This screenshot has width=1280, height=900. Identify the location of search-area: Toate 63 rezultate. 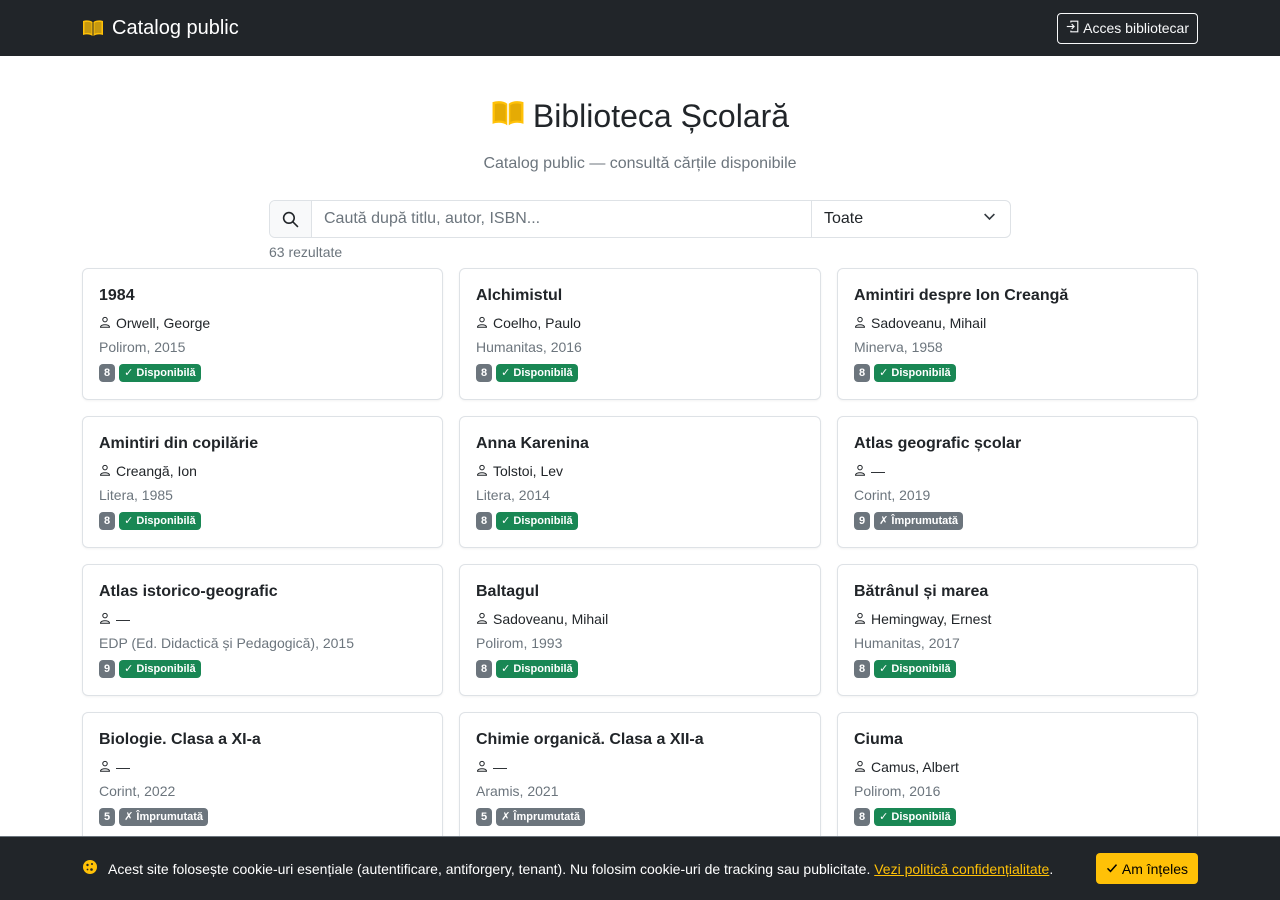
(640, 230).